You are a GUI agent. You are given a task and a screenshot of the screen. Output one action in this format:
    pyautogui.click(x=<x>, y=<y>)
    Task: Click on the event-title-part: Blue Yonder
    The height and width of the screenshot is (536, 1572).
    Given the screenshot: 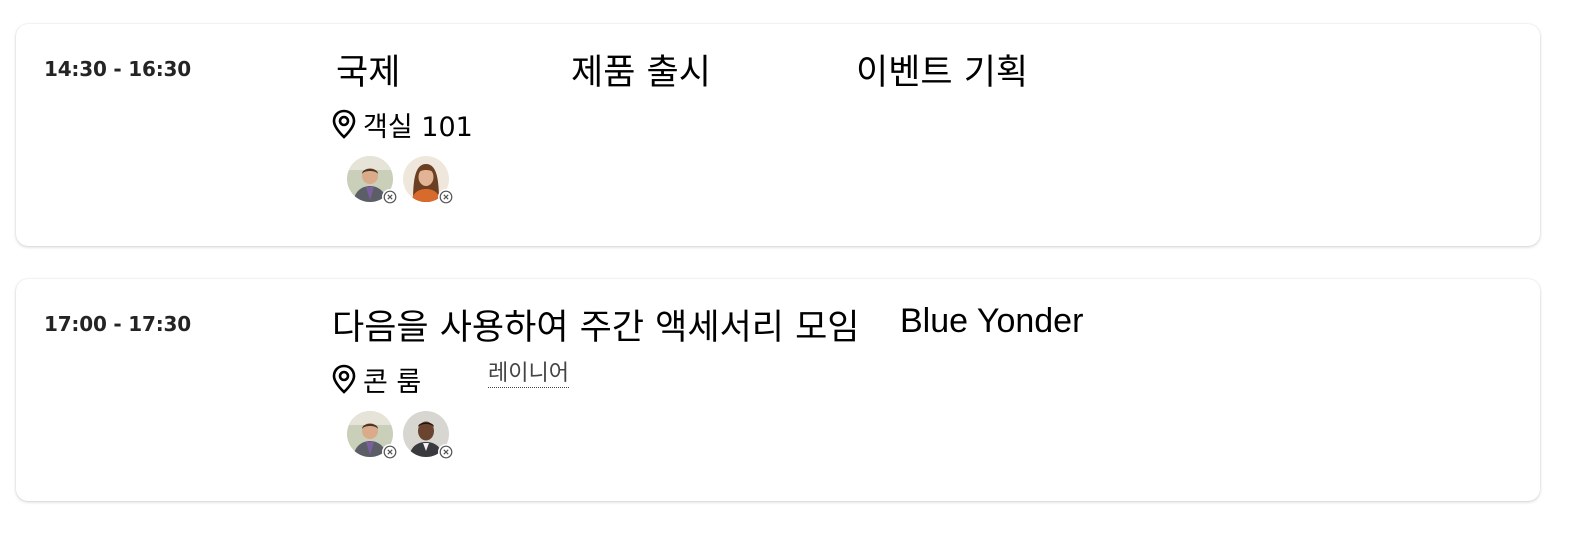 What is the action you would take?
    pyautogui.click(x=992, y=321)
    